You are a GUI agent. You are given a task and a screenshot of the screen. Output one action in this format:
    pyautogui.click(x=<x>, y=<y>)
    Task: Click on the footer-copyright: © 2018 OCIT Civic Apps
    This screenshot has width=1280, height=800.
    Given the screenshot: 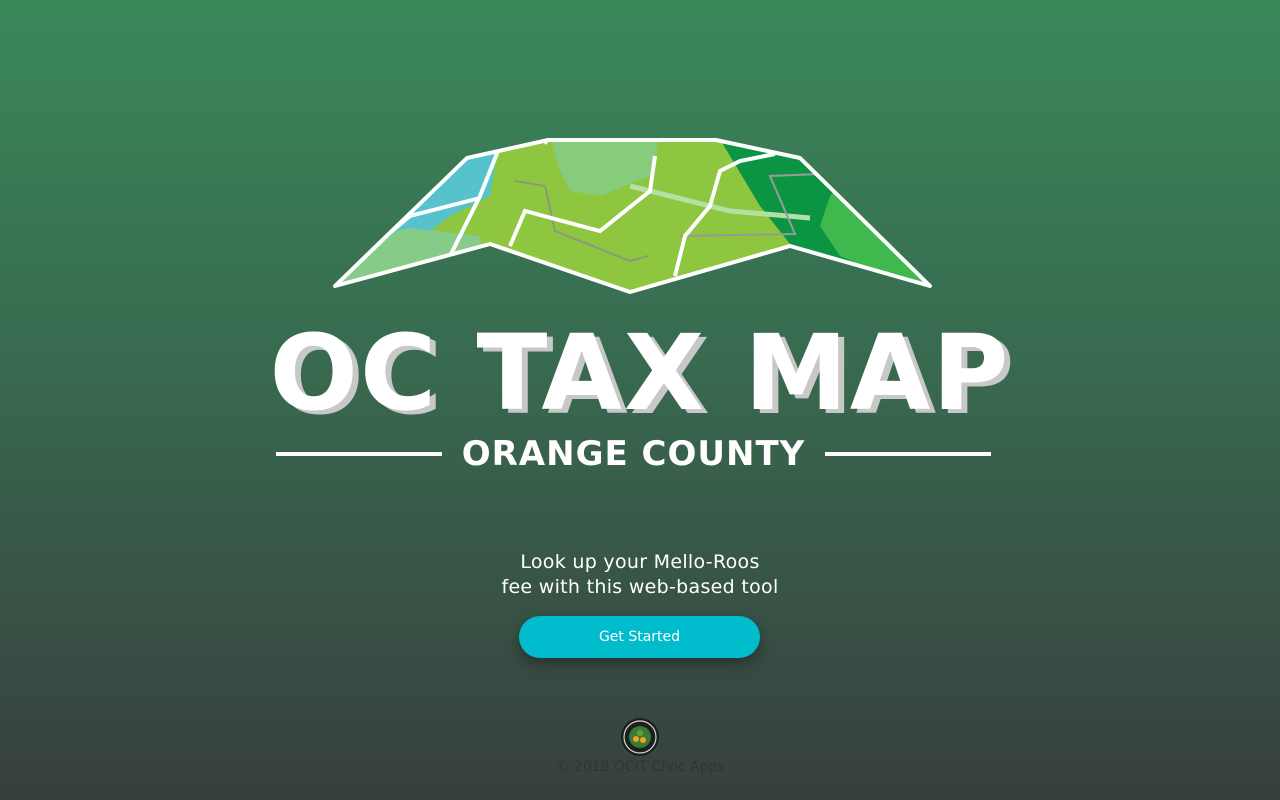 What is the action you would take?
    pyautogui.click(x=640, y=767)
    